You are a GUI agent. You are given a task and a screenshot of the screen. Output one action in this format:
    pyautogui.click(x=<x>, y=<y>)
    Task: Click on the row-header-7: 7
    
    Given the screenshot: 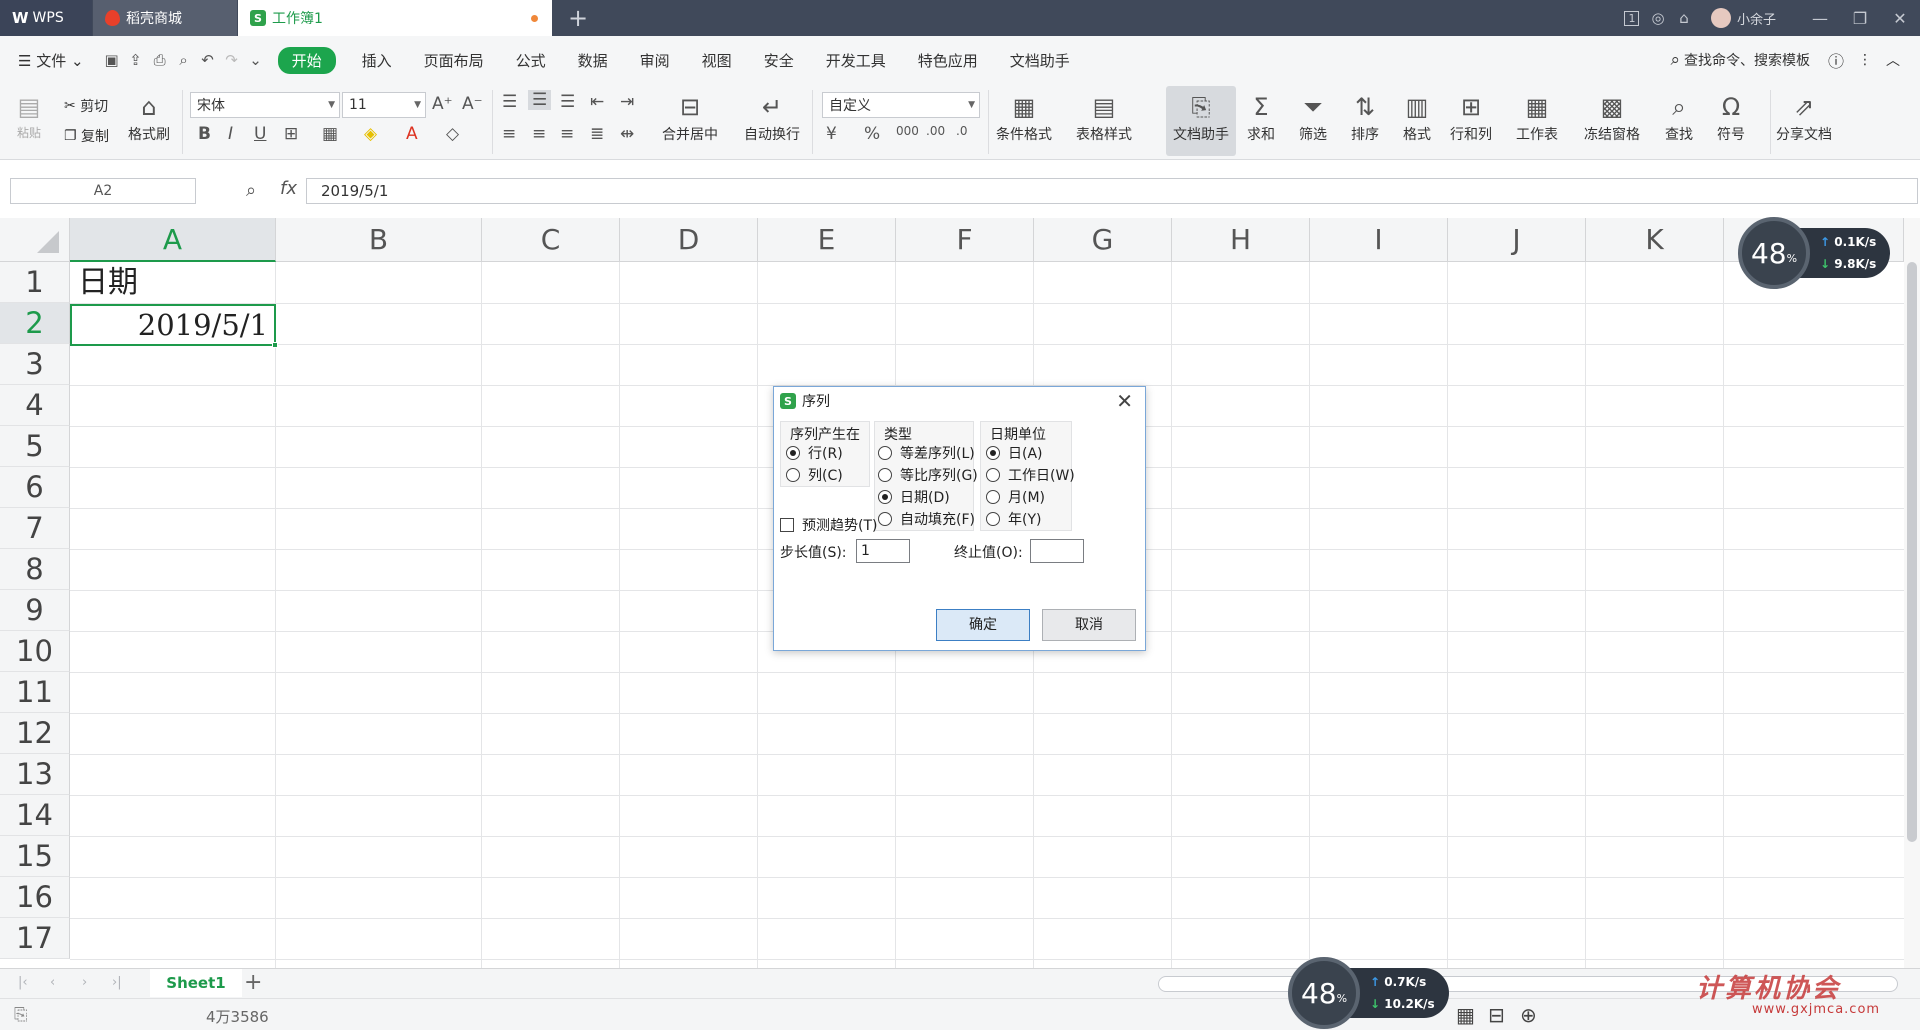 What is the action you would take?
    pyautogui.click(x=35, y=528)
    